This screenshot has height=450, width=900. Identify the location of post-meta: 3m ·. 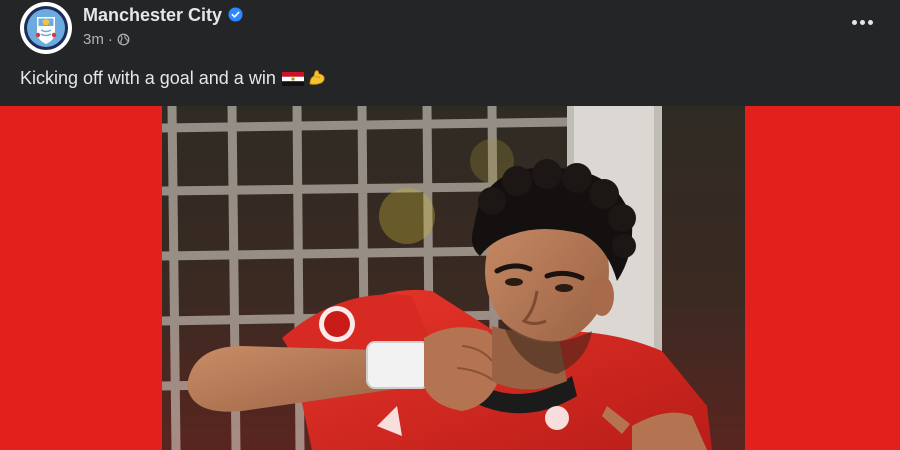
(106, 39).